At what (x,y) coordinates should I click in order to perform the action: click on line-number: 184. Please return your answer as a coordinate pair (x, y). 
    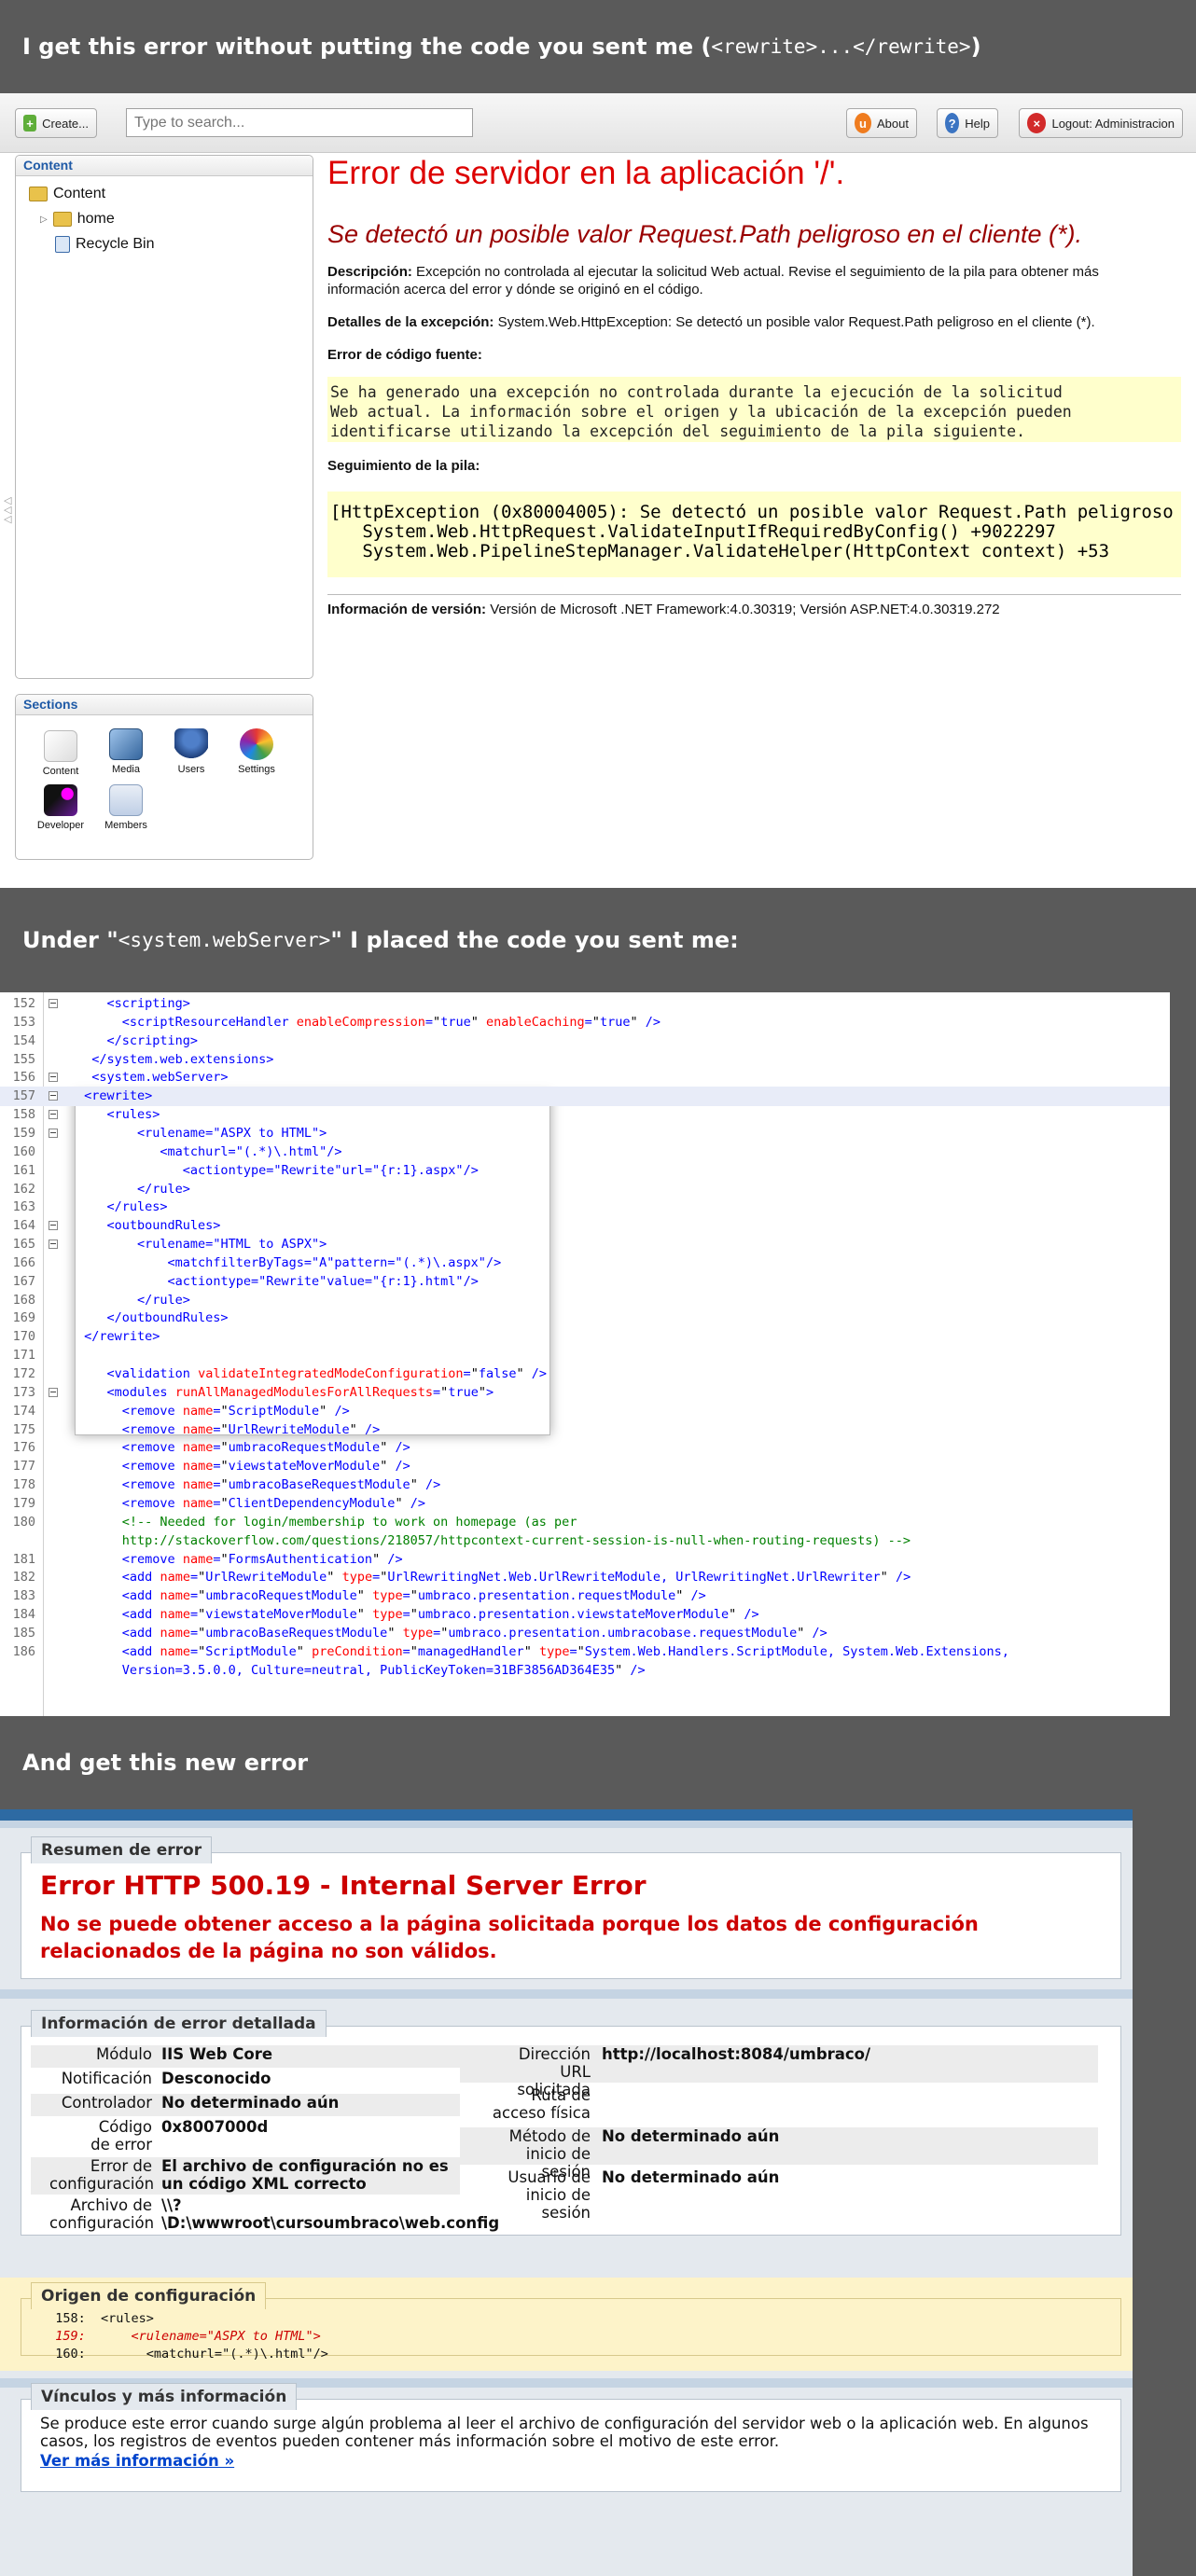
    Looking at the image, I should click on (24, 1615).